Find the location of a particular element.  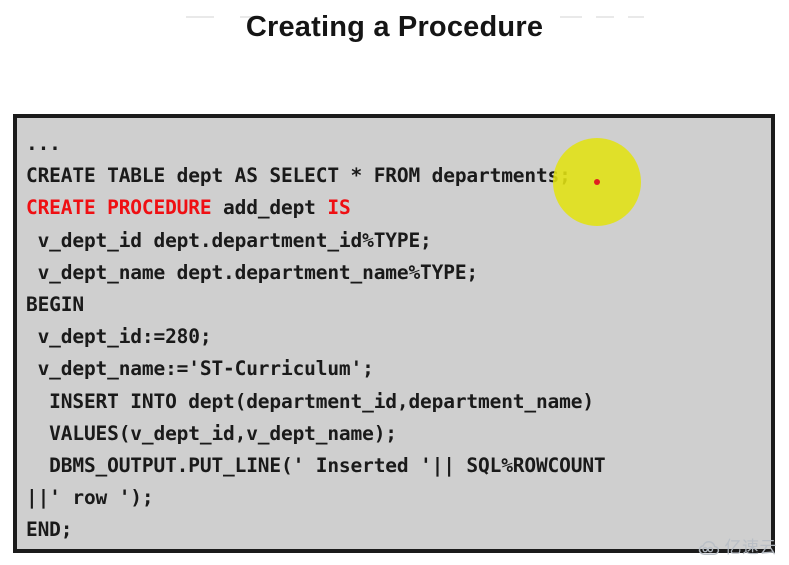

code-line: v_dept_name dept.department_name%TYPE; is located at coordinates (397, 273).